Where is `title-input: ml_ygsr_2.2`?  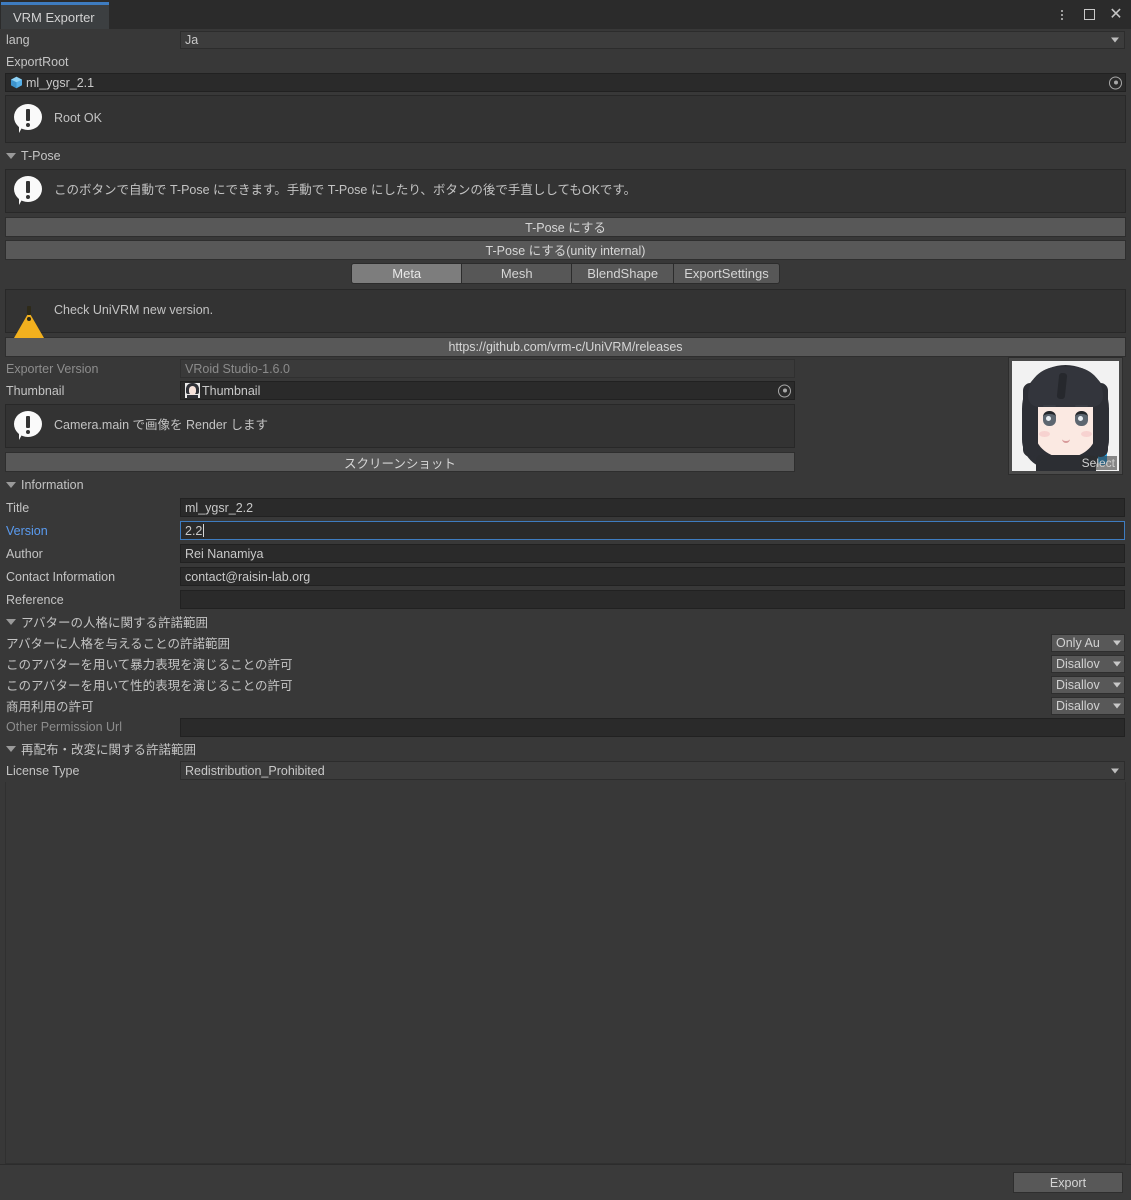 title-input: ml_ygsr_2.2 is located at coordinates (652, 507).